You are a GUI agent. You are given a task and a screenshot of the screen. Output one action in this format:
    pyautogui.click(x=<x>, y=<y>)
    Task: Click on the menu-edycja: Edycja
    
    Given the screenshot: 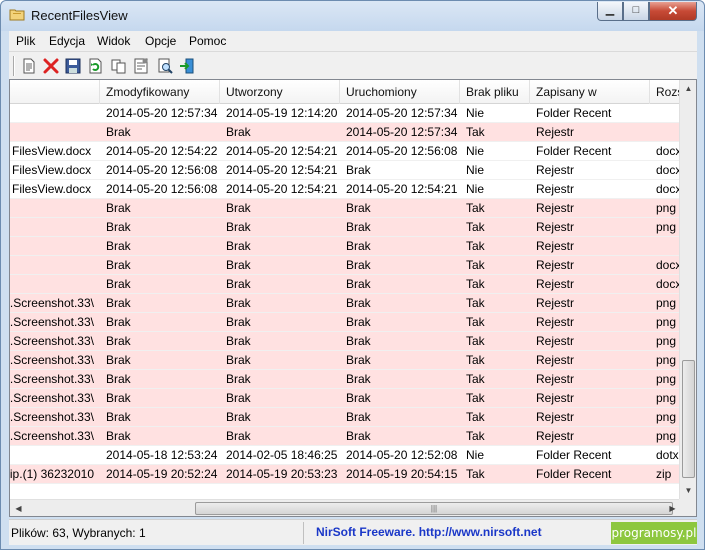 What is the action you would take?
    pyautogui.click(x=67, y=41)
    